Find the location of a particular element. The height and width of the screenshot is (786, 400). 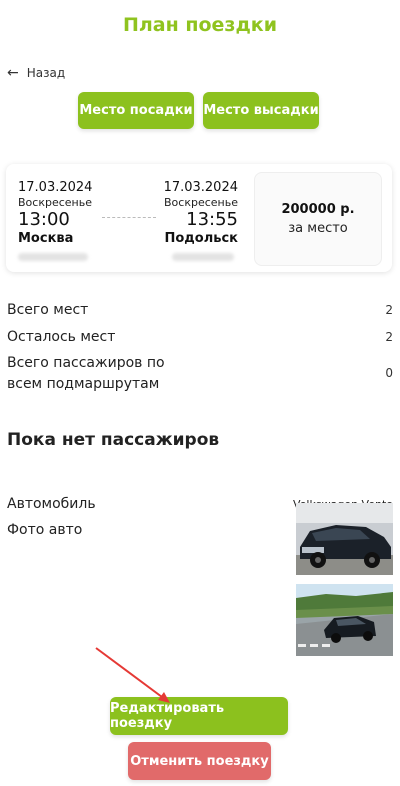

stat-row-total-passengers: Всего пассажиров по всем подмаршрутам 0 is located at coordinates (200, 374).